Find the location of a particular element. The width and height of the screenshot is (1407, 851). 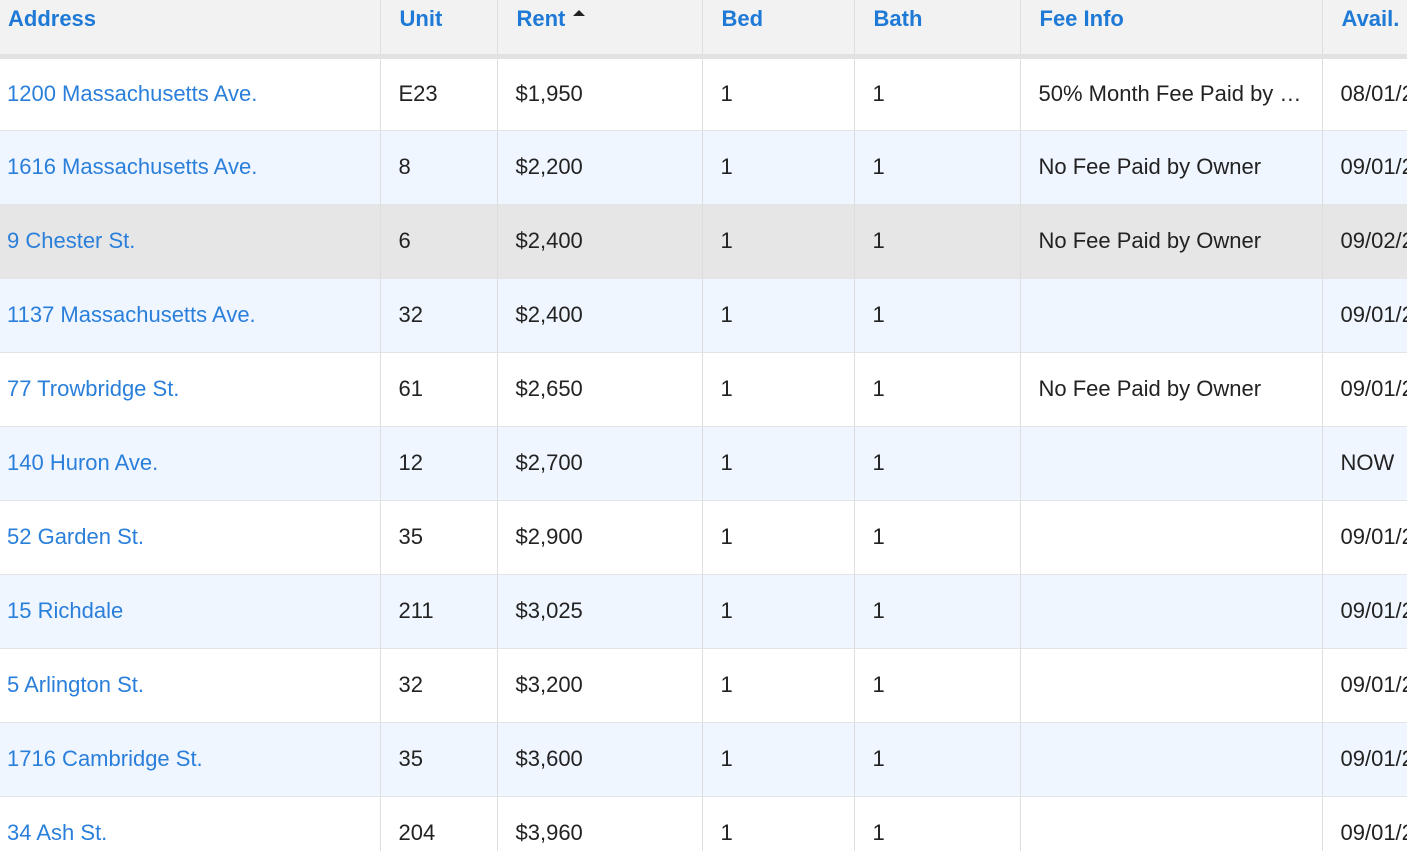

address-cell: 1137 Massachusetts Ave. is located at coordinates (190, 315).